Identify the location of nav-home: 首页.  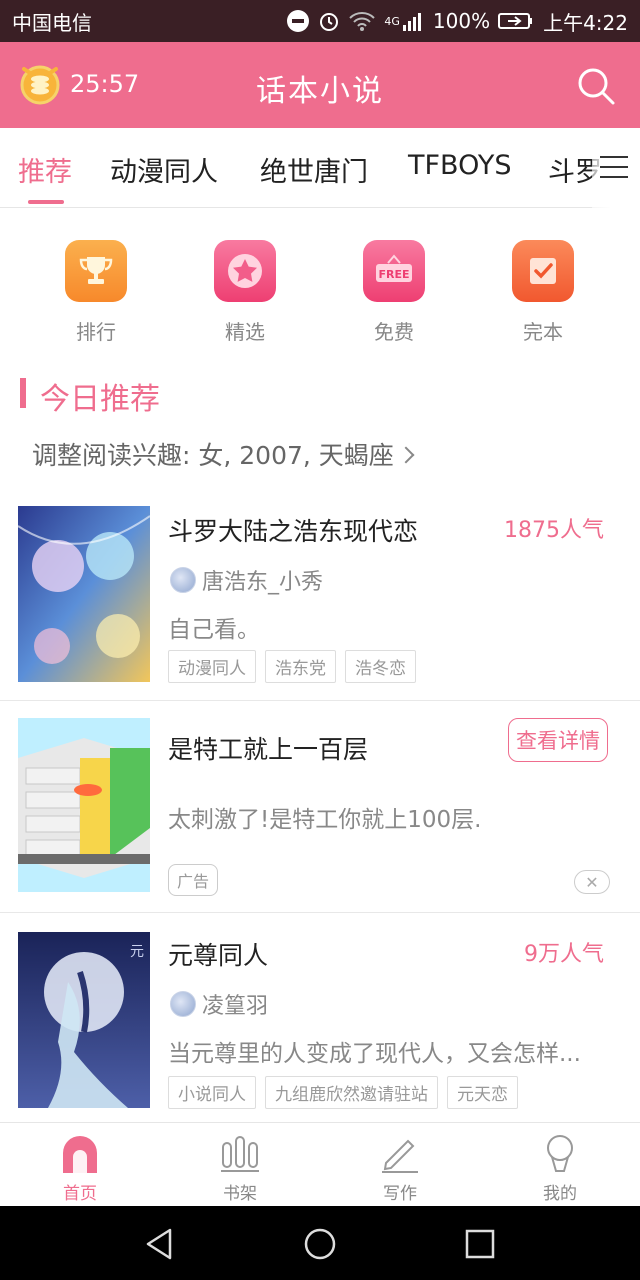
(80, 1167).